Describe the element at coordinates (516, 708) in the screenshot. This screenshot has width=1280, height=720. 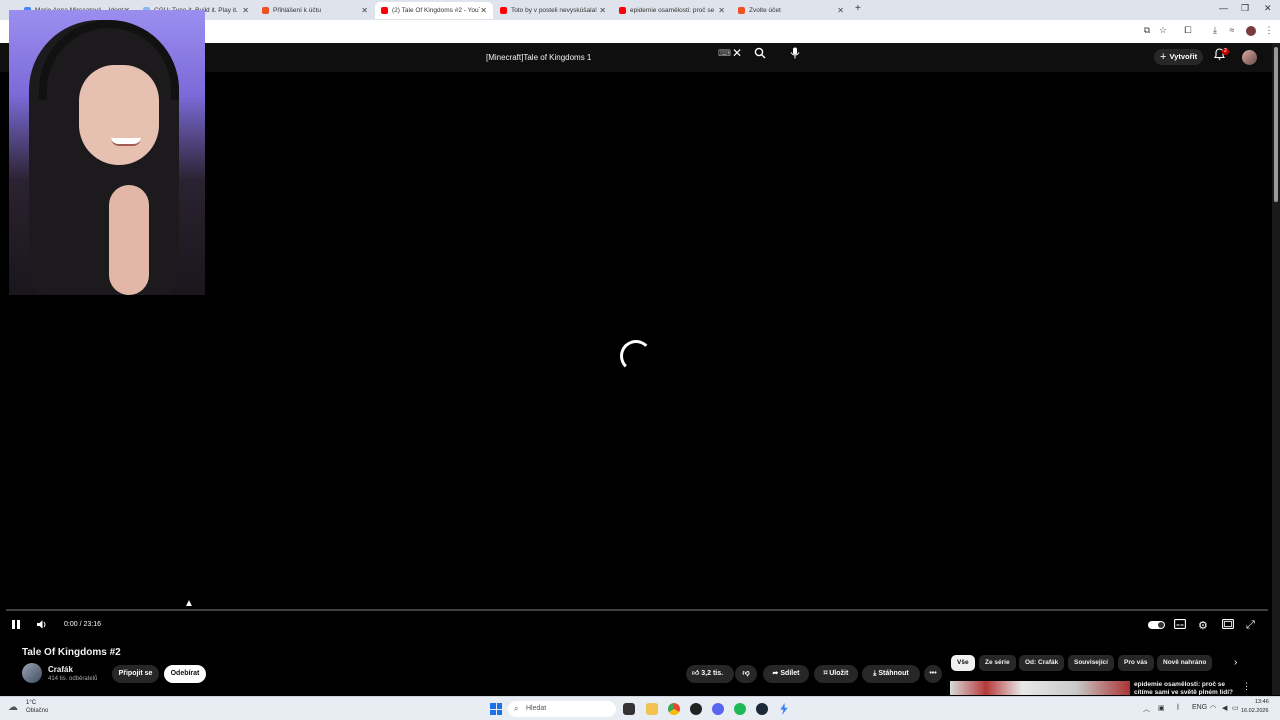
I see `search-icon: ⌕` at that location.